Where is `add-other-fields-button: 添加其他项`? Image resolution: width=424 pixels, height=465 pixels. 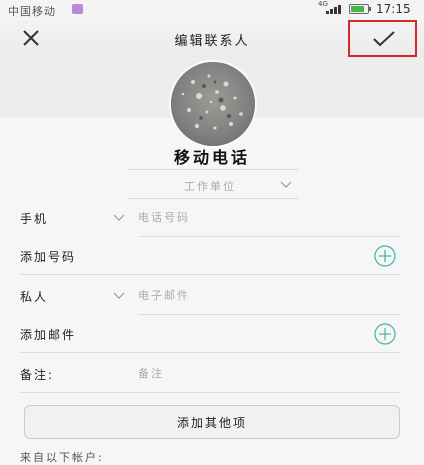 add-other-fields-button: 添加其他项 is located at coordinates (212, 422).